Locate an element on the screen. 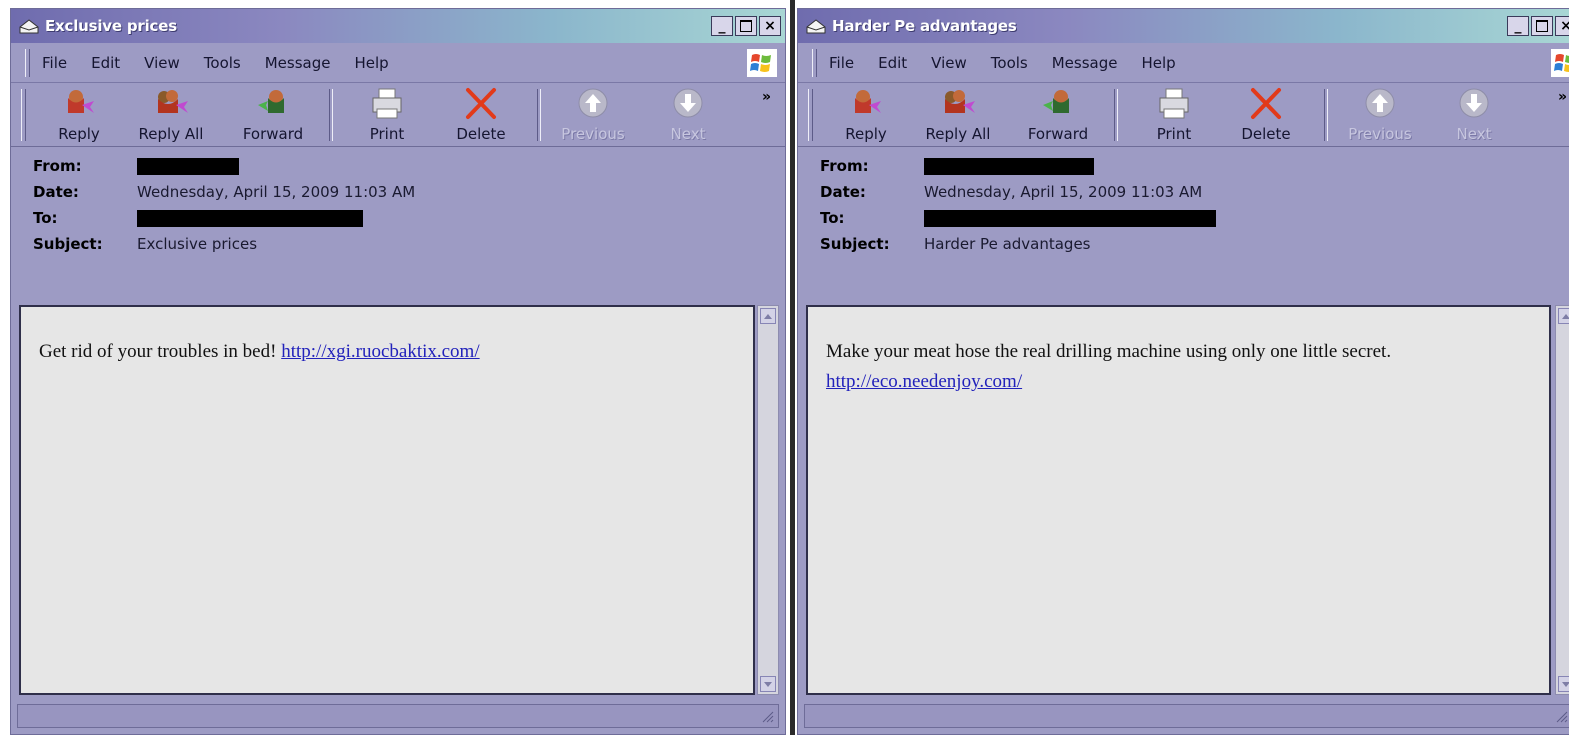 The height and width of the screenshot is (735, 1569). triangle-down-icon is located at coordinates (768, 684).